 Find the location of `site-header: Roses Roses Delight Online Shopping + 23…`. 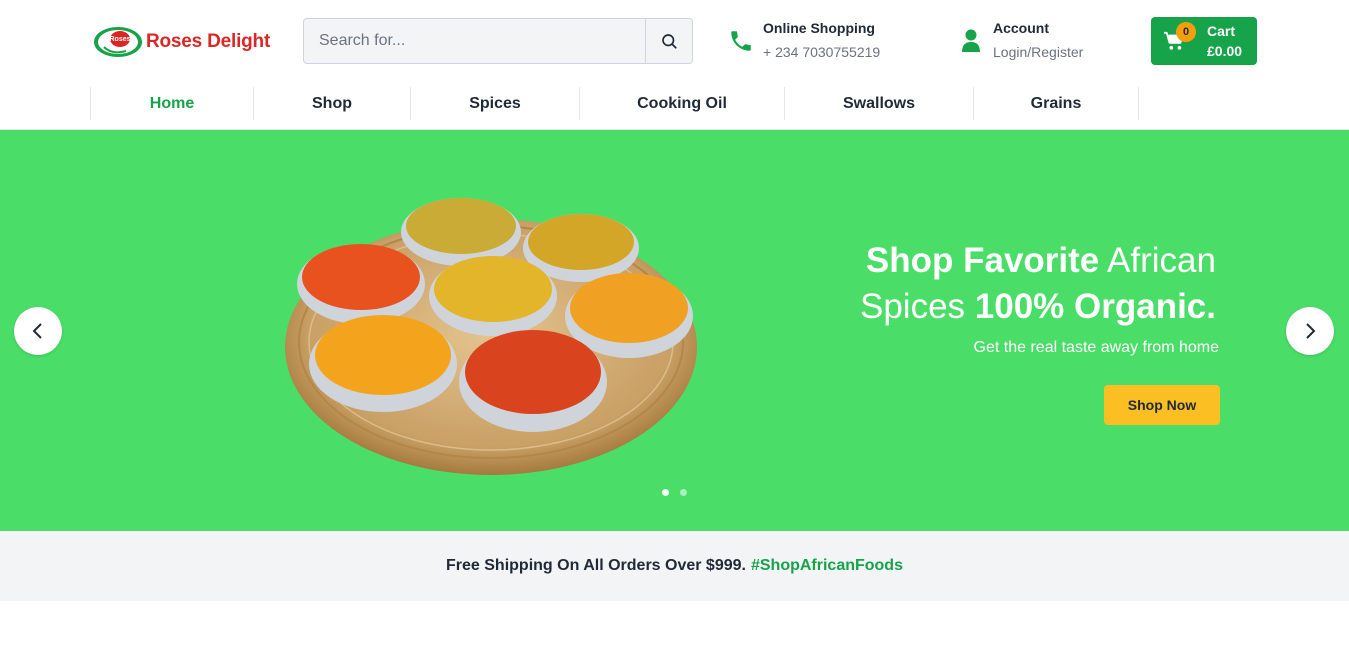

site-header: Roses Roses Delight Online Shopping + 23… is located at coordinates (674, 41).